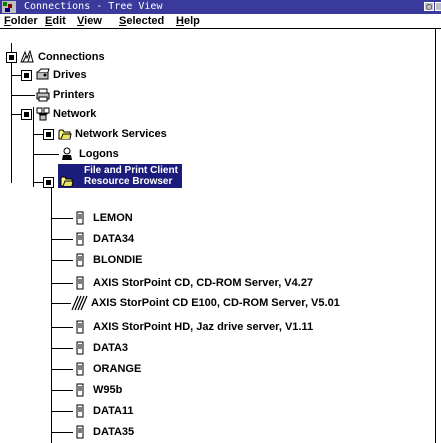 This screenshot has width=441, height=443. What do you see at coordinates (188, 21) in the screenshot?
I see `menu-help: Help` at bounding box center [188, 21].